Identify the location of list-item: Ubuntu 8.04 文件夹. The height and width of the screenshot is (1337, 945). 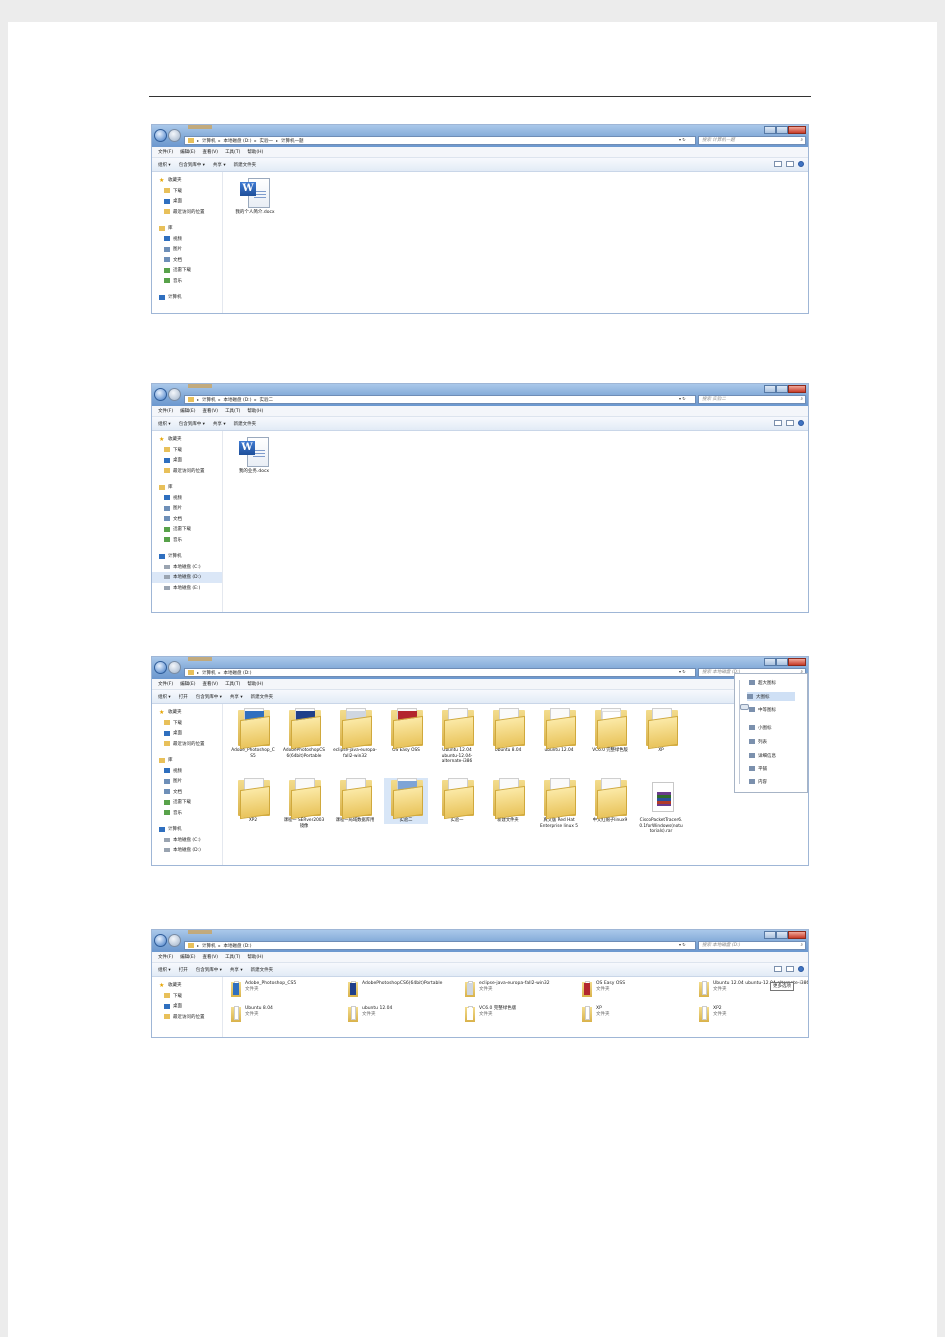
(289, 1015).